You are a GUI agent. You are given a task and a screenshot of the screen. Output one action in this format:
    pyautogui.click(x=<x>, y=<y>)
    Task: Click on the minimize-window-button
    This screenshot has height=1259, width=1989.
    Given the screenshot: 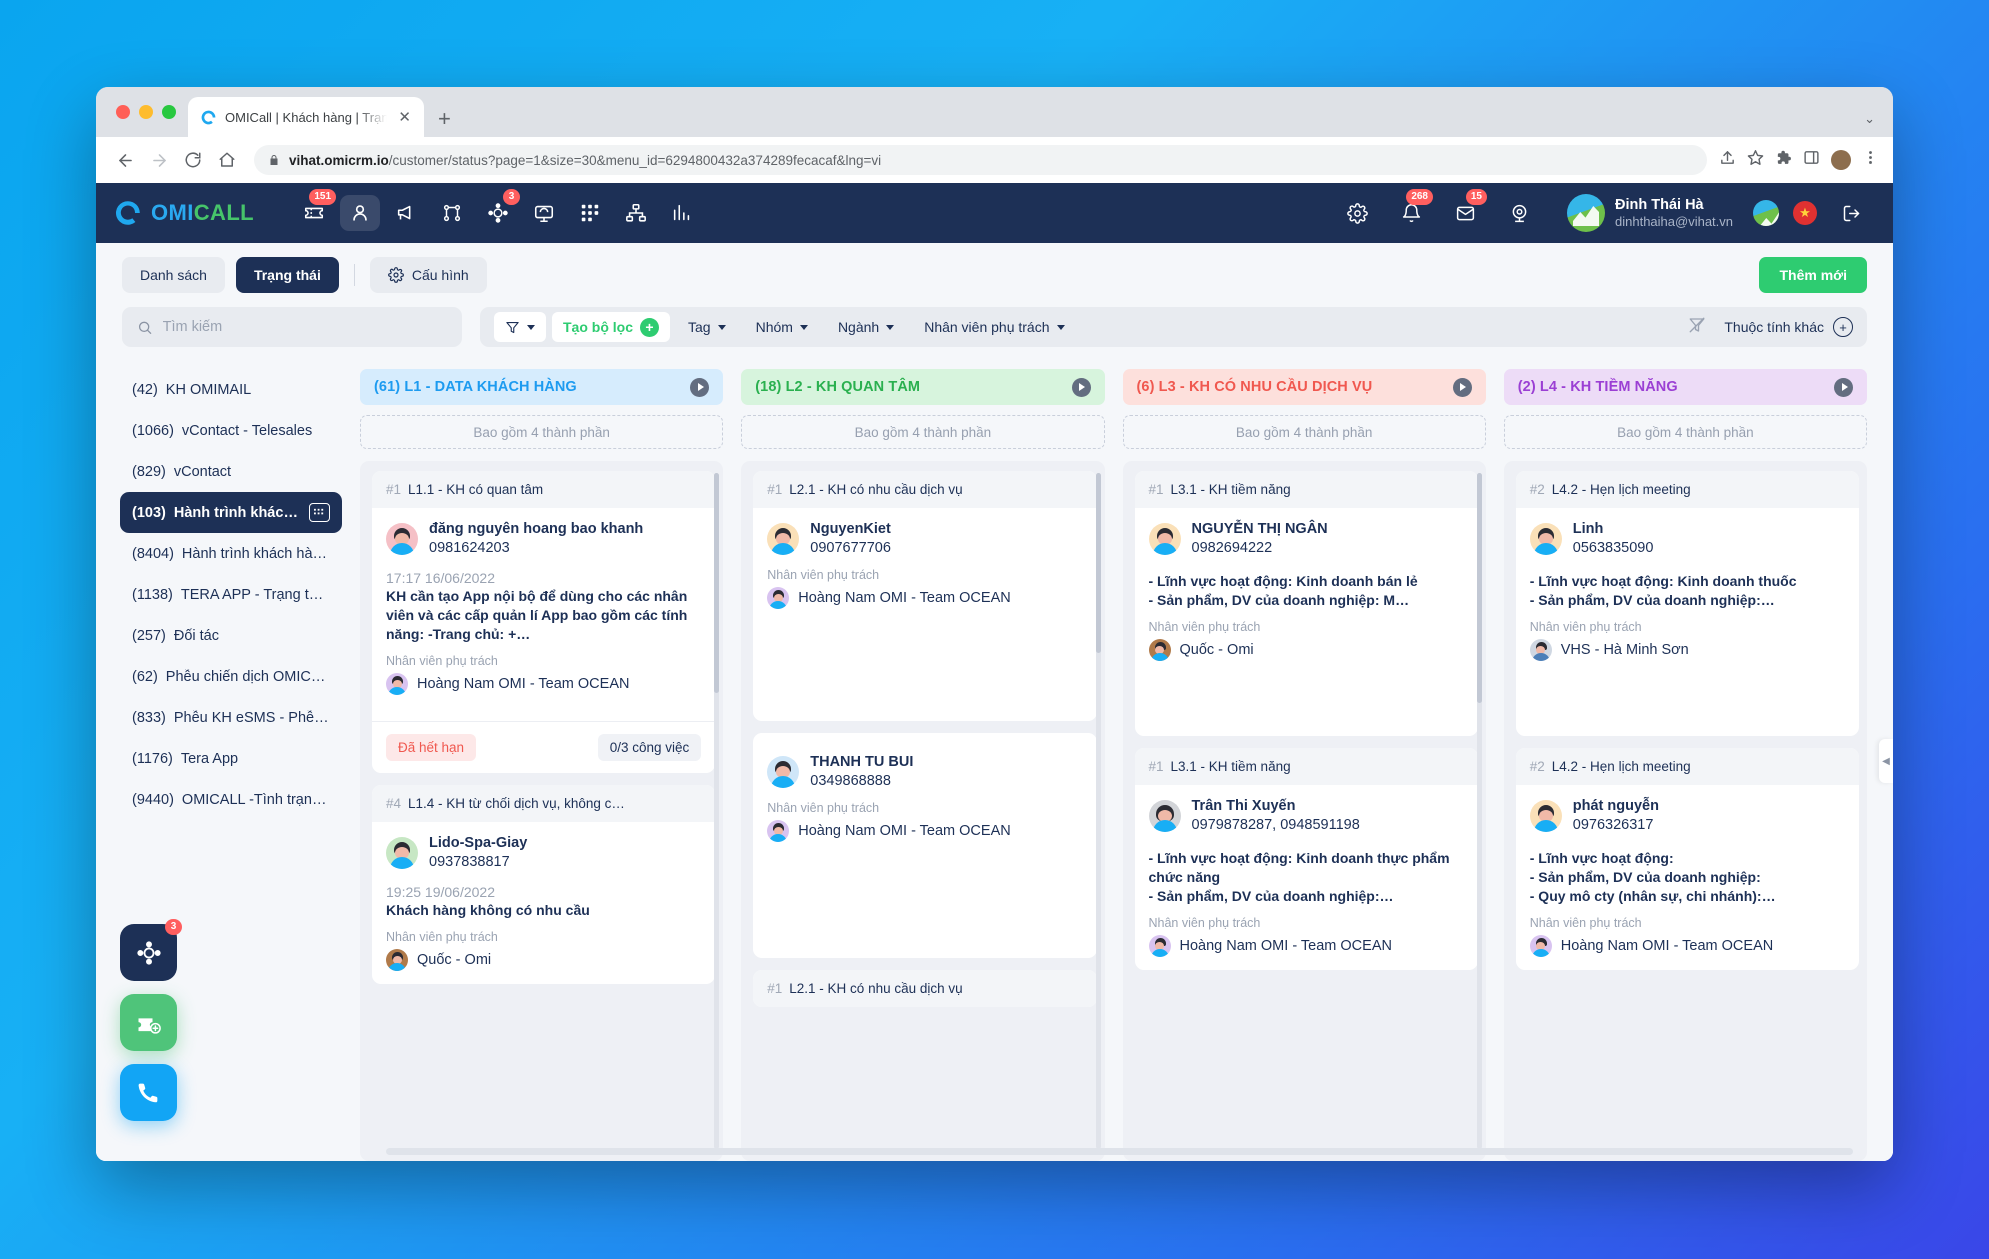 What is the action you would take?
    pyautogui.click(x=146, y=112)
    